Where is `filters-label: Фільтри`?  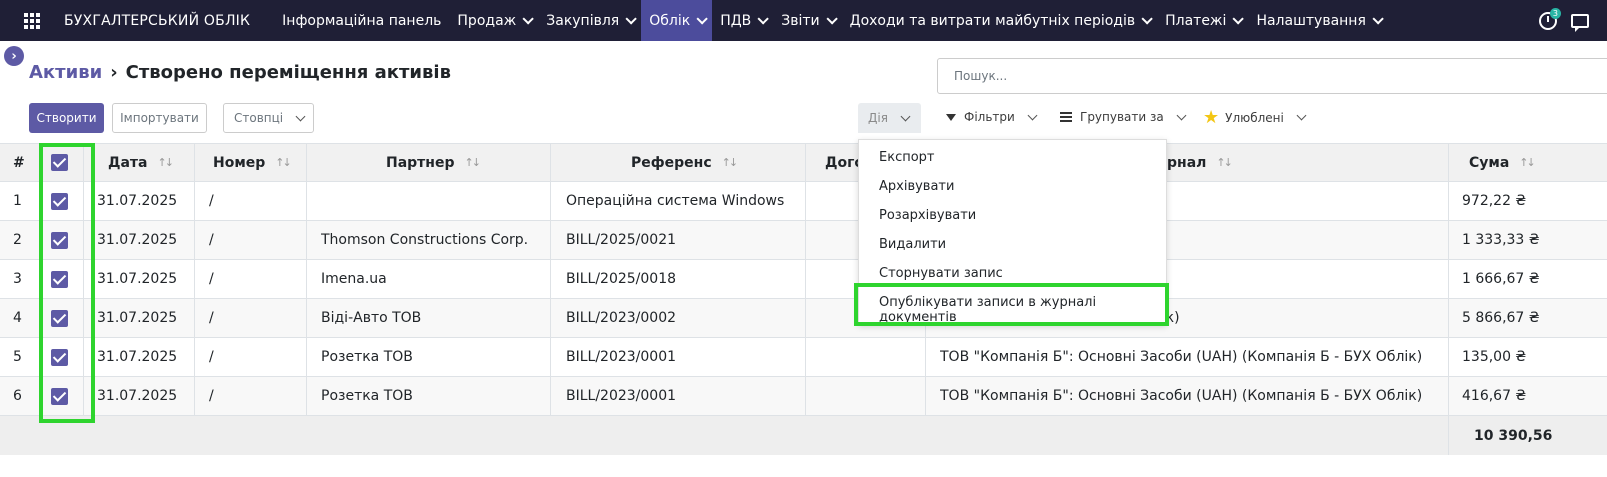 filters-label: Фільтри is located at coordinates (989, 117).